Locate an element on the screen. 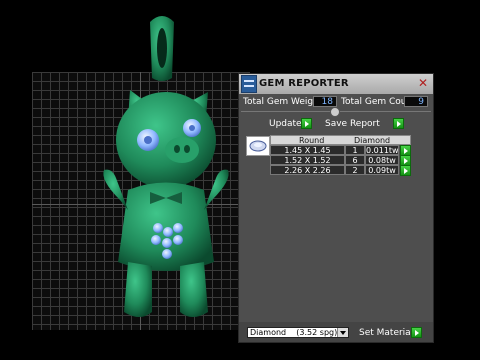  gem-reporter-logo-icon is located at coordinates (249, 84).